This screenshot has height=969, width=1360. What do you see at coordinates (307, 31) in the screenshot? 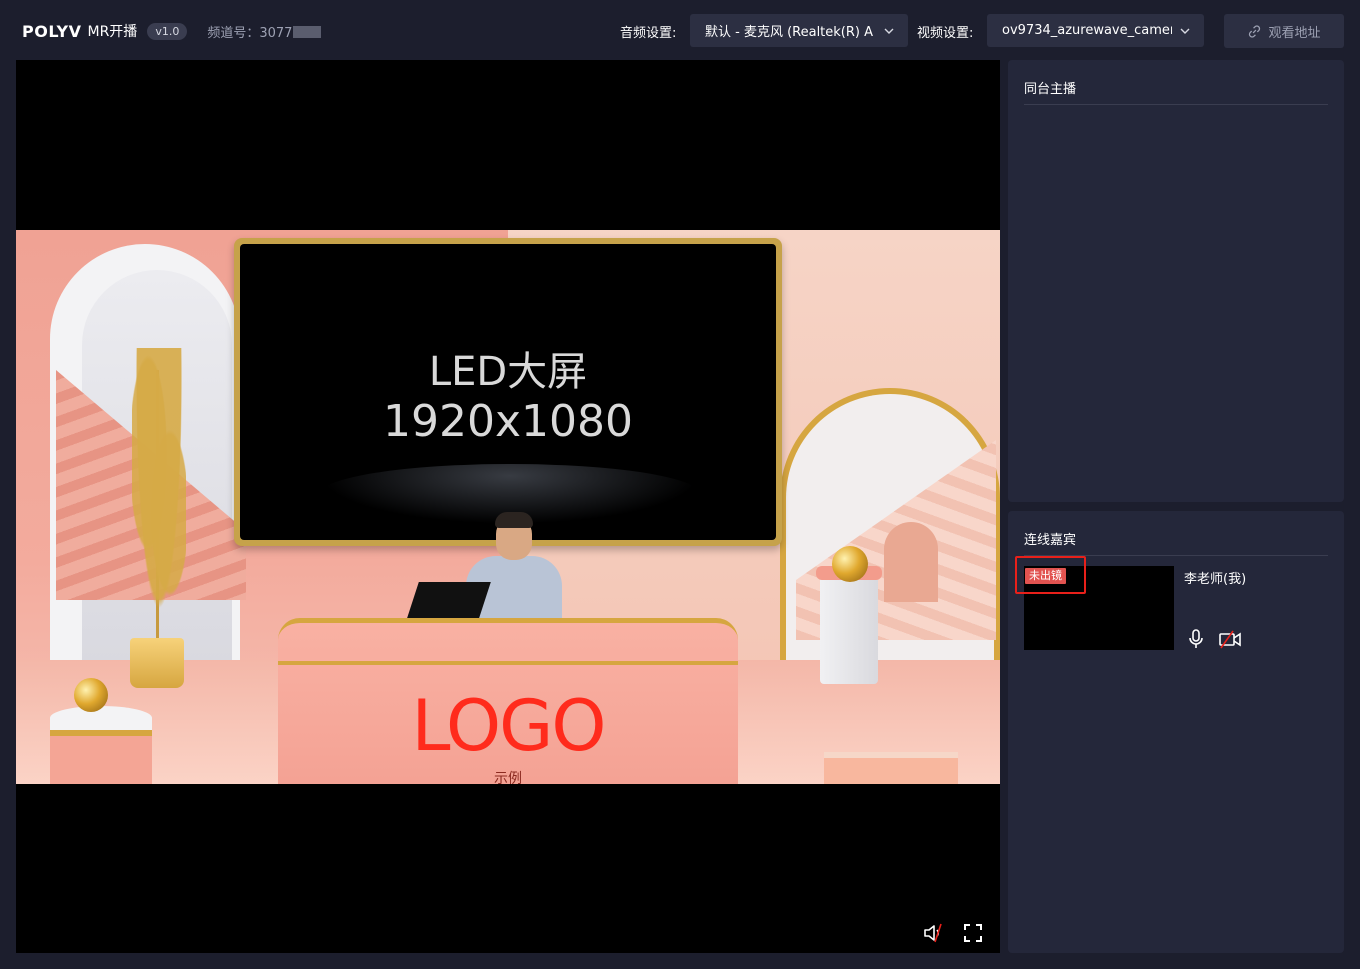
I see `channel-redaction` at bounding box center [307, 31].